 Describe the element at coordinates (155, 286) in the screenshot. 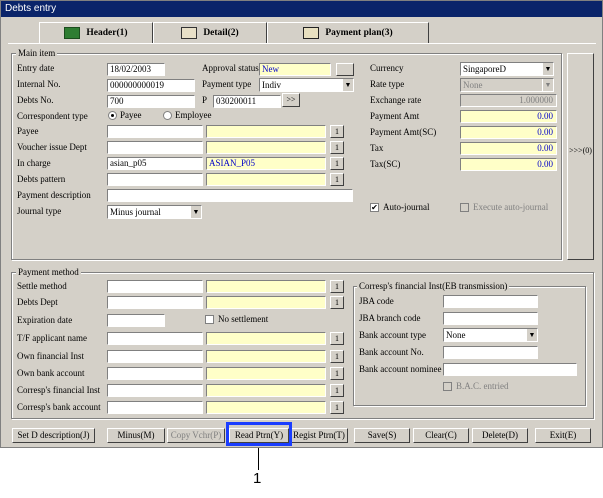

I see `settle-method-code-field` at that location.